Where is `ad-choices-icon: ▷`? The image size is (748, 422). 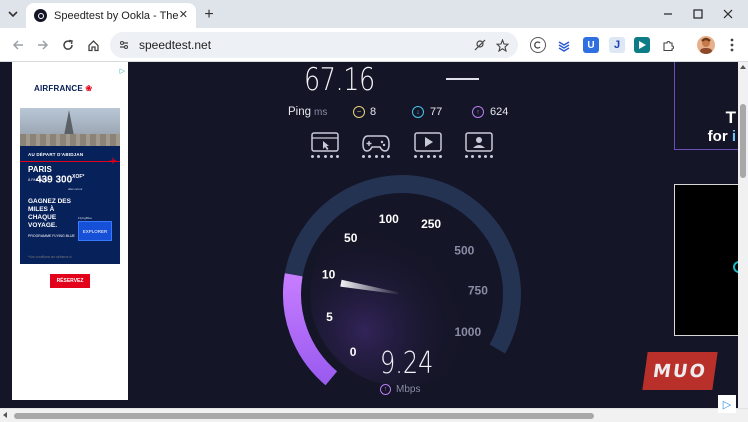 ad-choices-icon: ▷ is located at coordinates (122, 71).